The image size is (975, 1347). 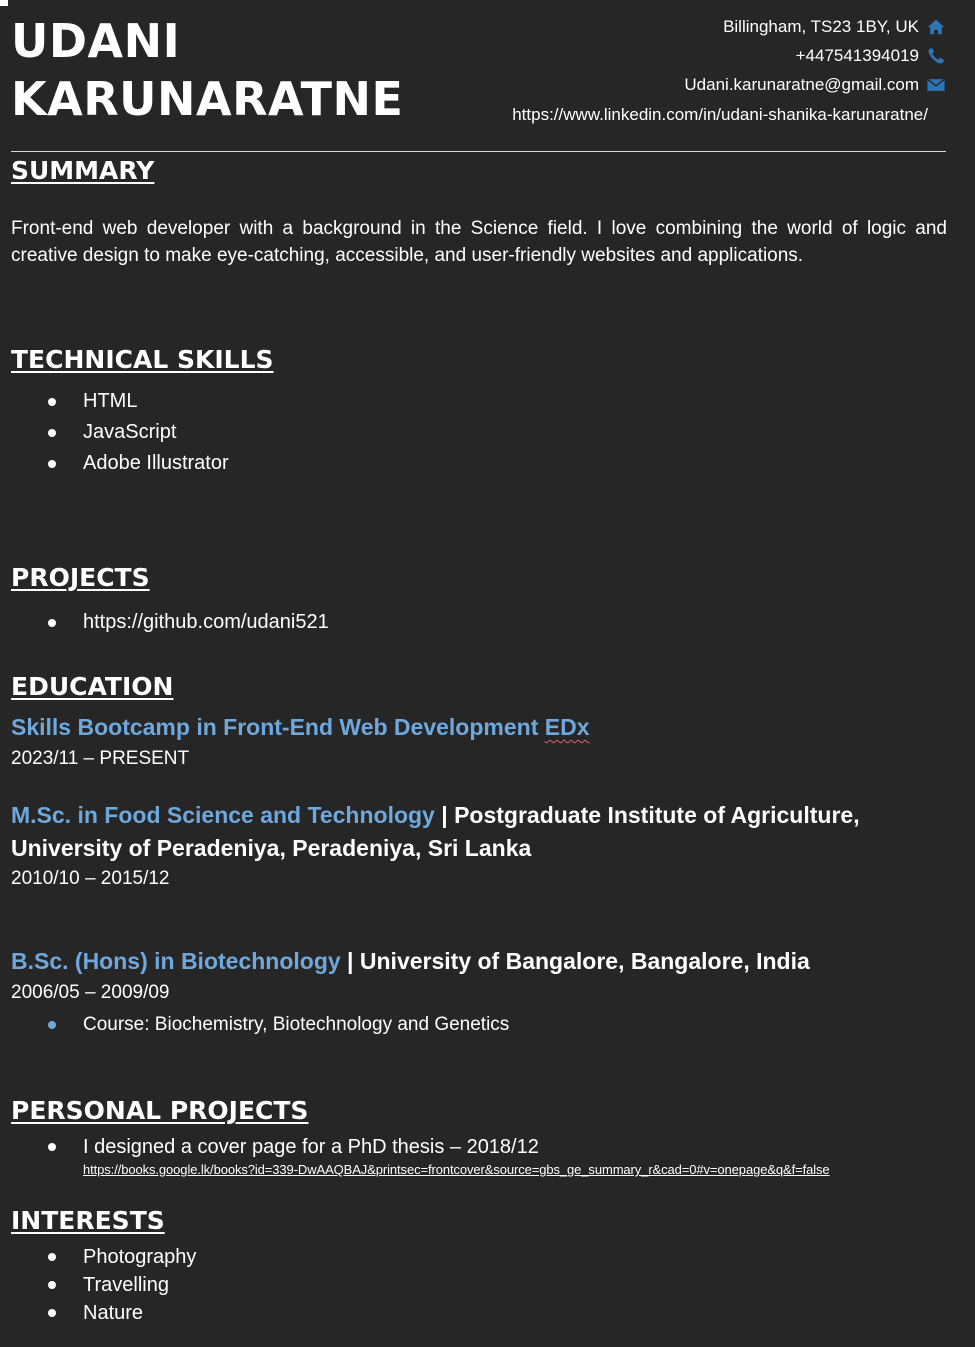 What do you see at coordinates (936, 84) in the screenshot?
I see `envelope-icon` at bounding box center [936, 84].